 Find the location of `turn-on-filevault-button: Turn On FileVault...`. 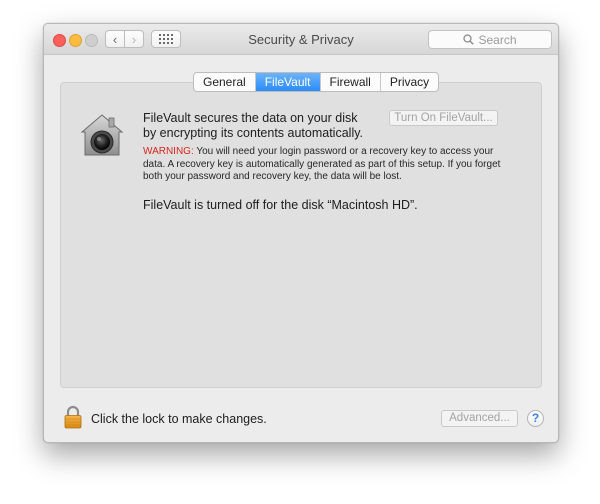

turn-on-filevault-button: Turn On FileVault... is located at coordinates (443, 118).